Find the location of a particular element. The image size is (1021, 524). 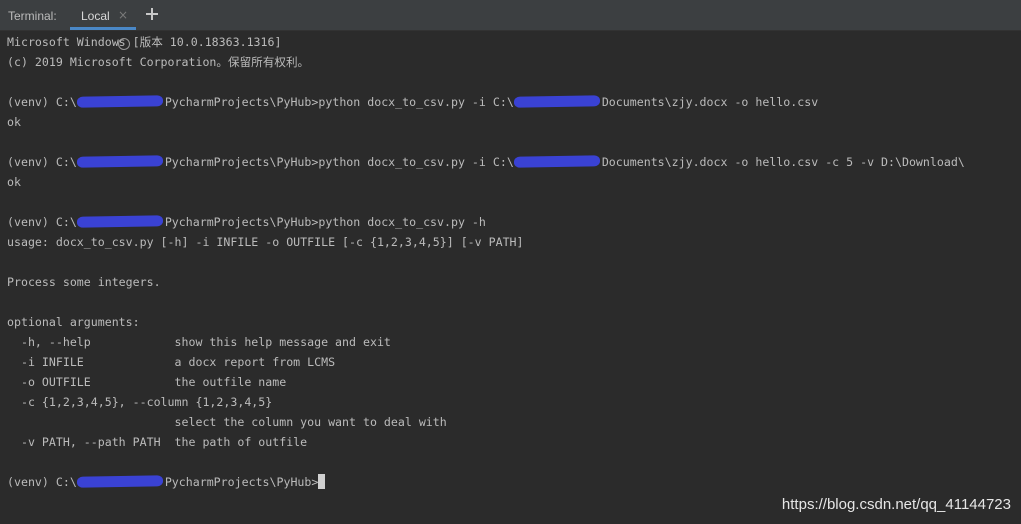

terminal-line: (venv) C:\ PycharmProjects\PyHub> is located at coordinates (166, 482).